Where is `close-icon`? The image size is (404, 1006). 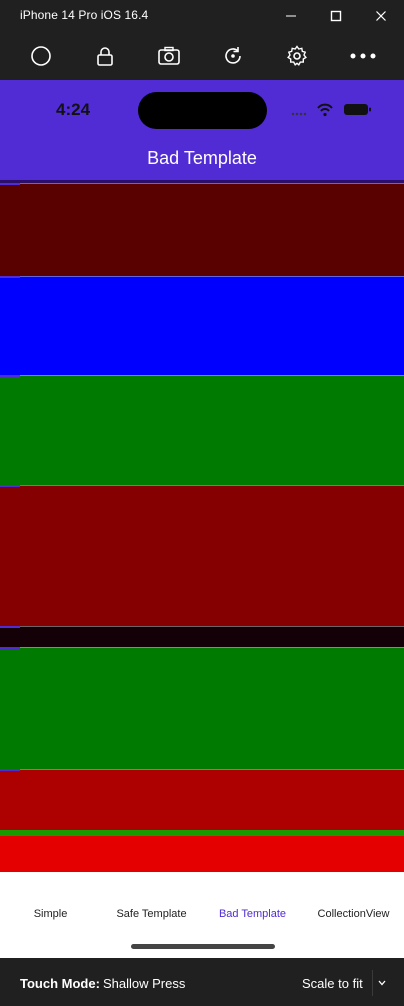 close-icon is located at coordinates (381, 16).